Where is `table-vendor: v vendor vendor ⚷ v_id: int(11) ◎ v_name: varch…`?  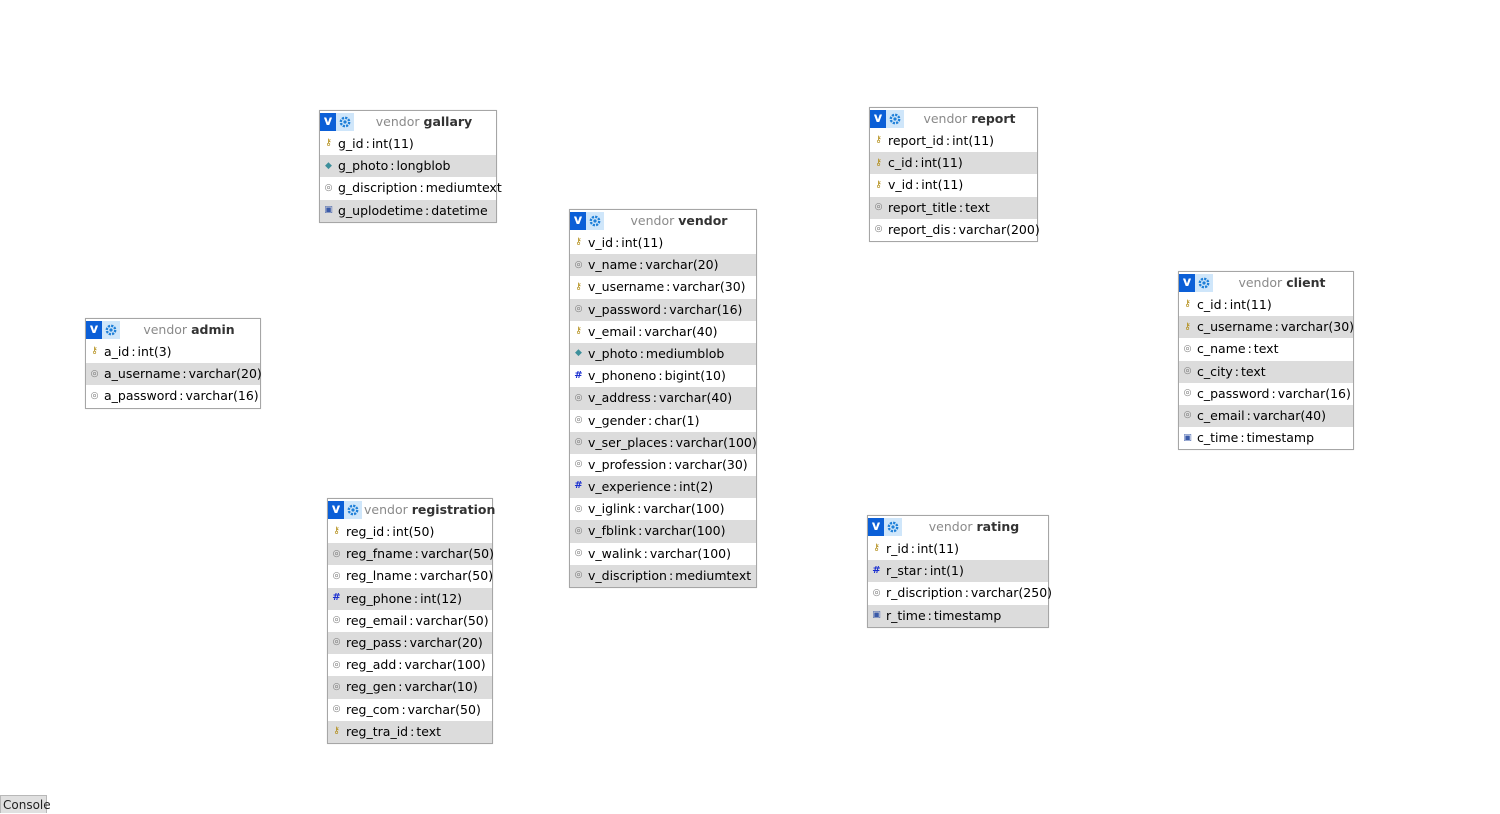
table-vendor: v vendor vendor ⚷ v_id: int(11) ◎ v_name: varch… is located at coordinates (663, 398).